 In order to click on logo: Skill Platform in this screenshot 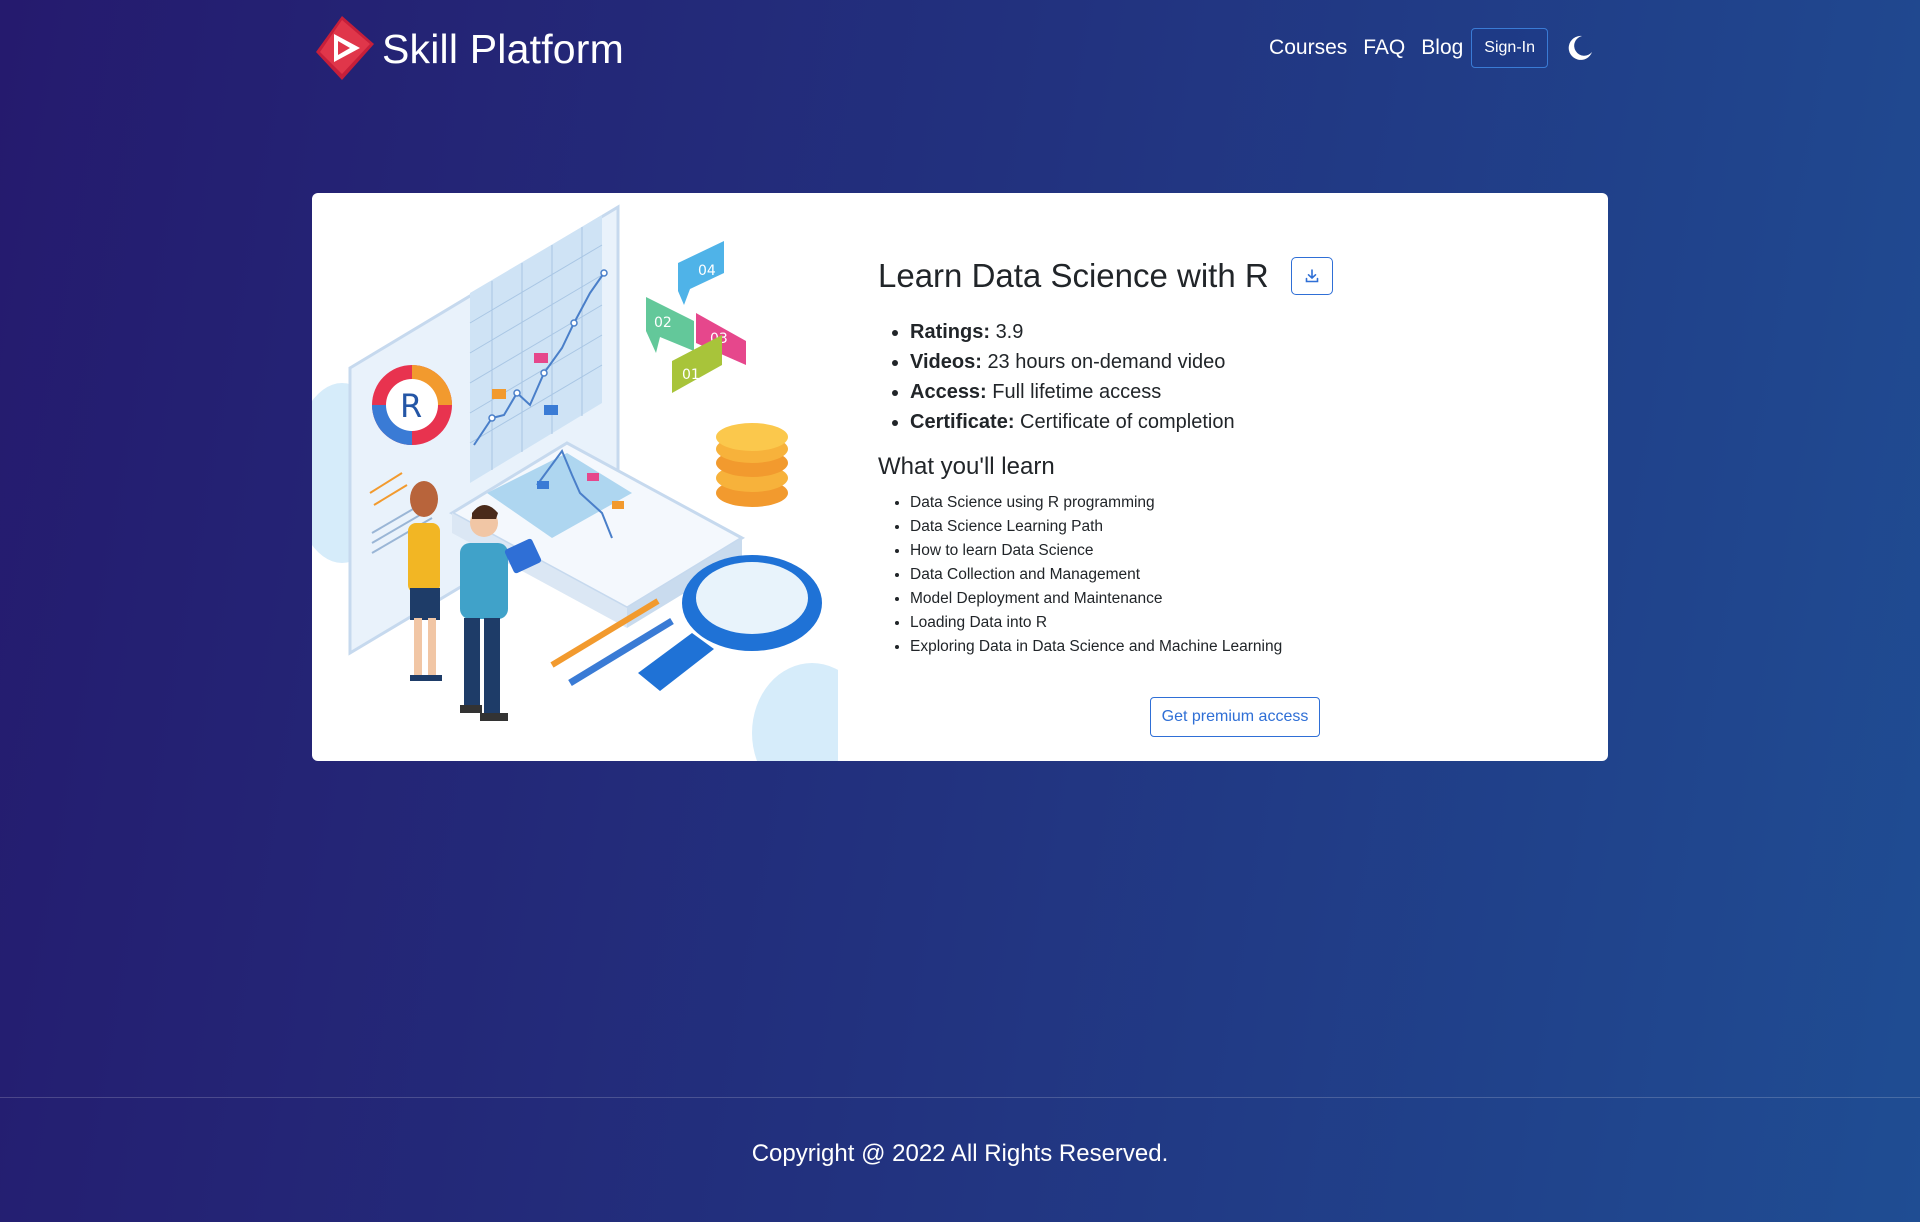, I will do `click(468, 49)`.